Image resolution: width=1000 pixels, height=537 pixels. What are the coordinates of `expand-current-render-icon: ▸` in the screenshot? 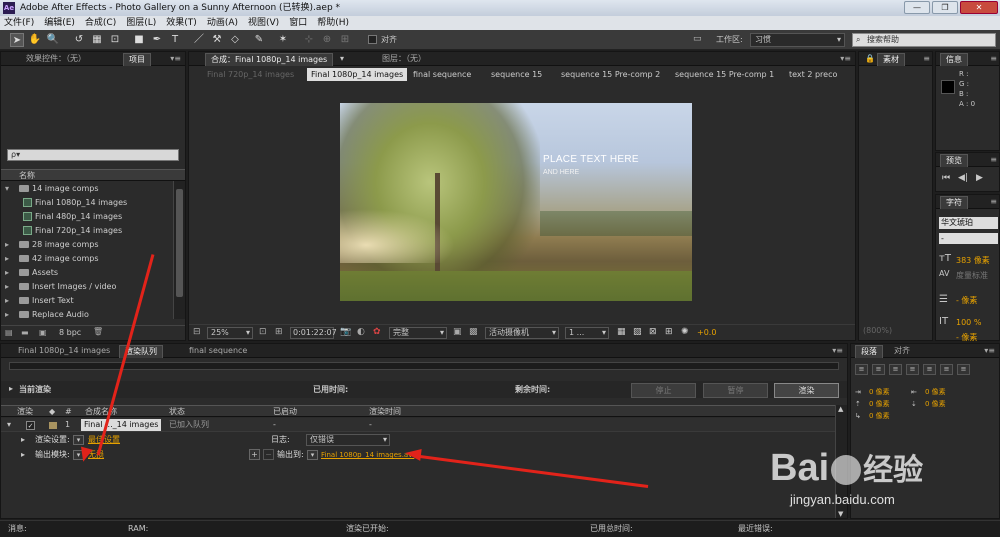 It's located at (11, 388).